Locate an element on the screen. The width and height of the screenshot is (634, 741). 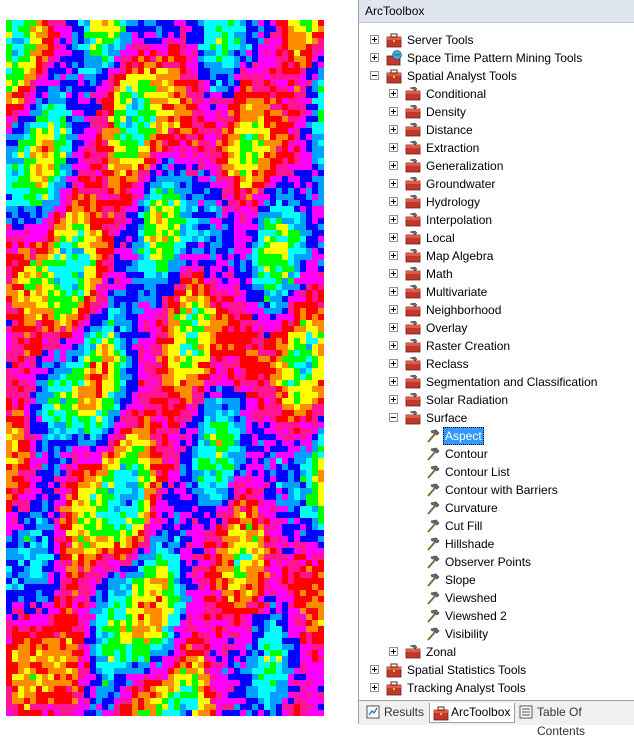
tree-item-contour-list: Contour List is located at coordinates (496, 472).